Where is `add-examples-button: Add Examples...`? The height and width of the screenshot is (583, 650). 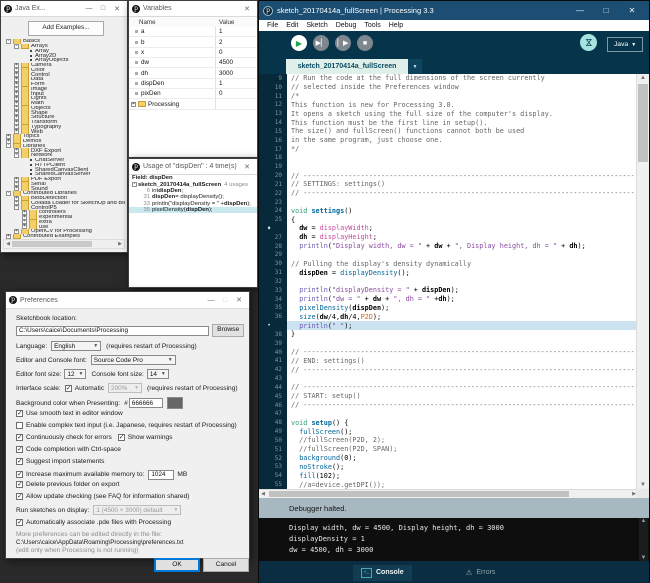 add-examples-button: Add Examples... is located at coordinates (66, 28).